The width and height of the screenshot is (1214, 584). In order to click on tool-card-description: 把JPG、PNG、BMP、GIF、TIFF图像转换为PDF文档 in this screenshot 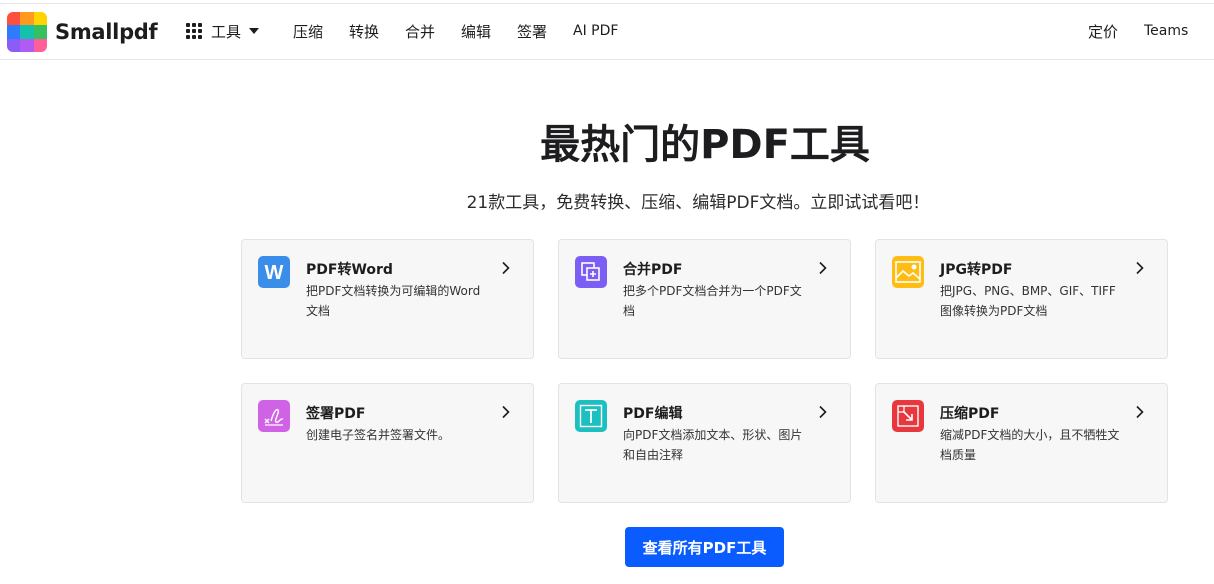, I will do `click(1028, 301)`.